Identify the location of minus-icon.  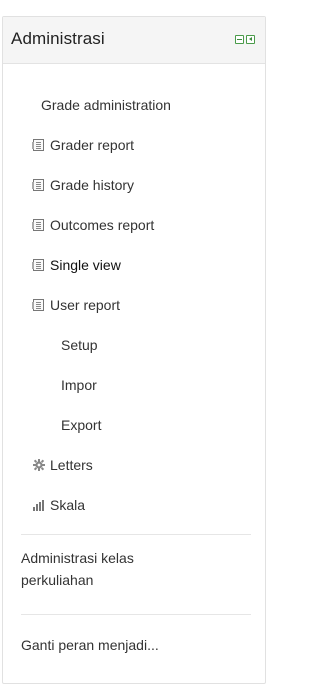
(239, 39).